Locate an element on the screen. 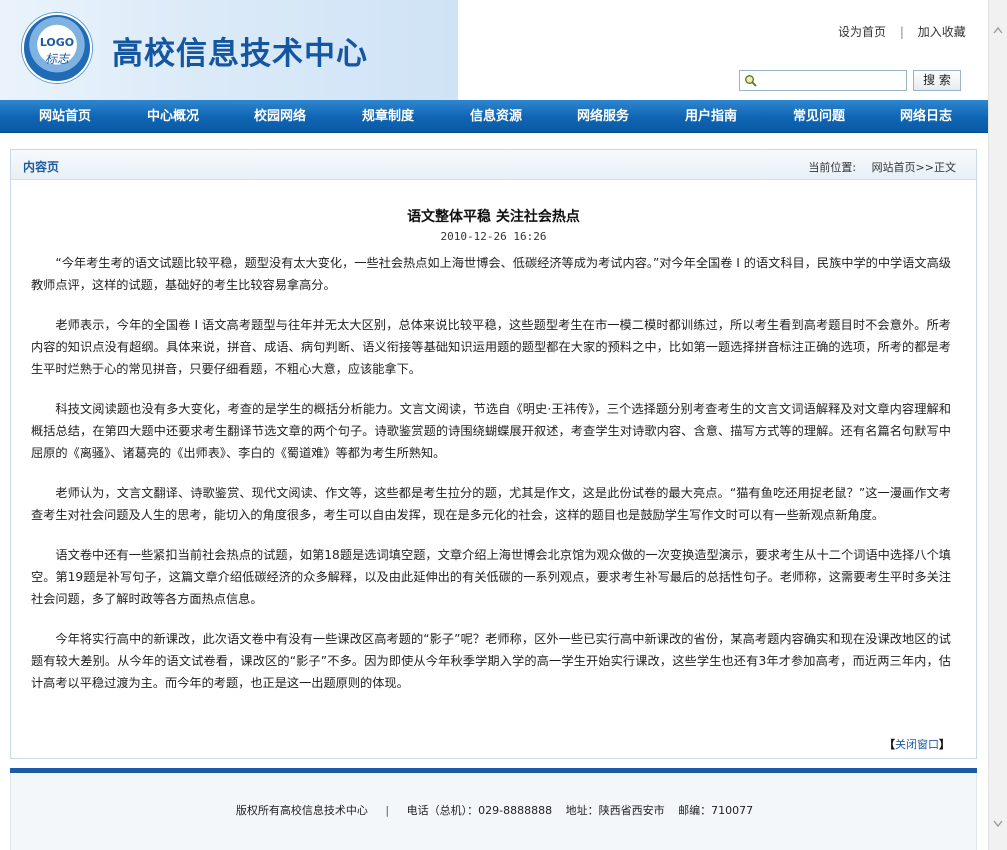 The width and height of the screenshot is (1007, 850). chevron-down-icon is located at coordinates (998, 824).